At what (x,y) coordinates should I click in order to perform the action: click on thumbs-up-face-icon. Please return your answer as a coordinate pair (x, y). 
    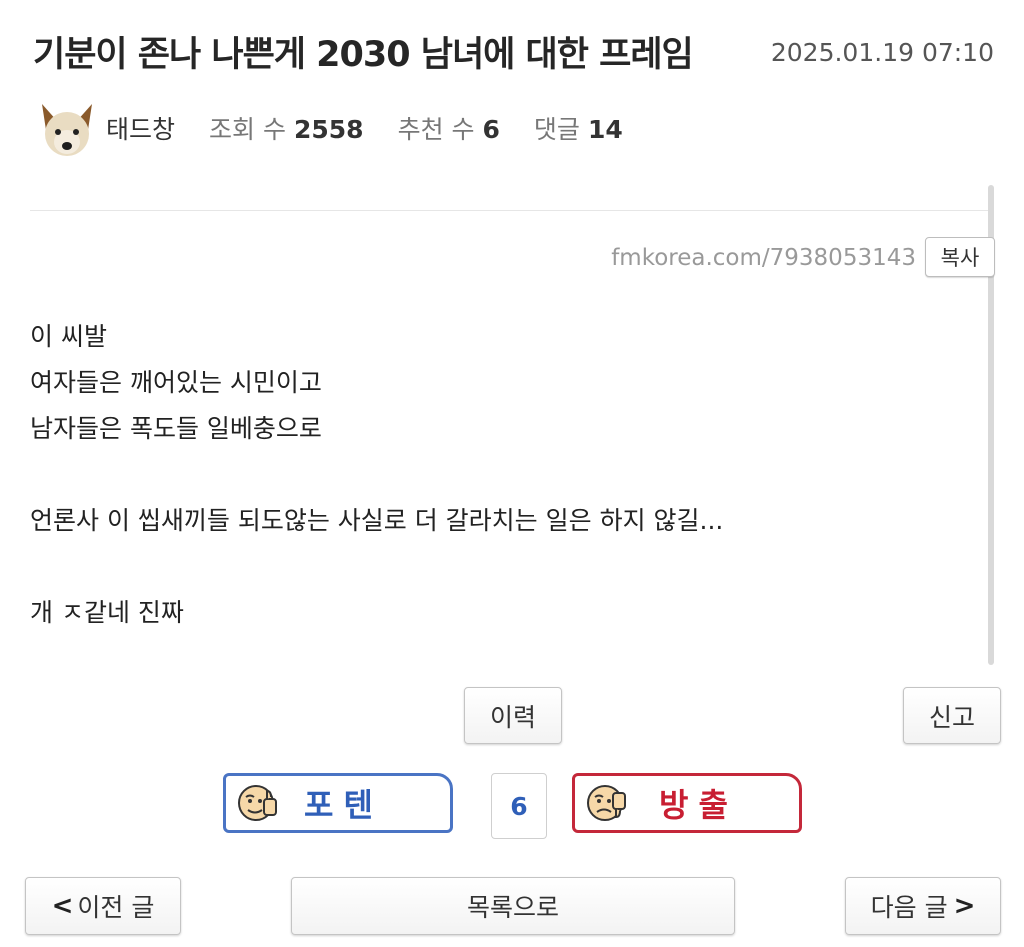
    Looking at the image, I should click on (257, 803).